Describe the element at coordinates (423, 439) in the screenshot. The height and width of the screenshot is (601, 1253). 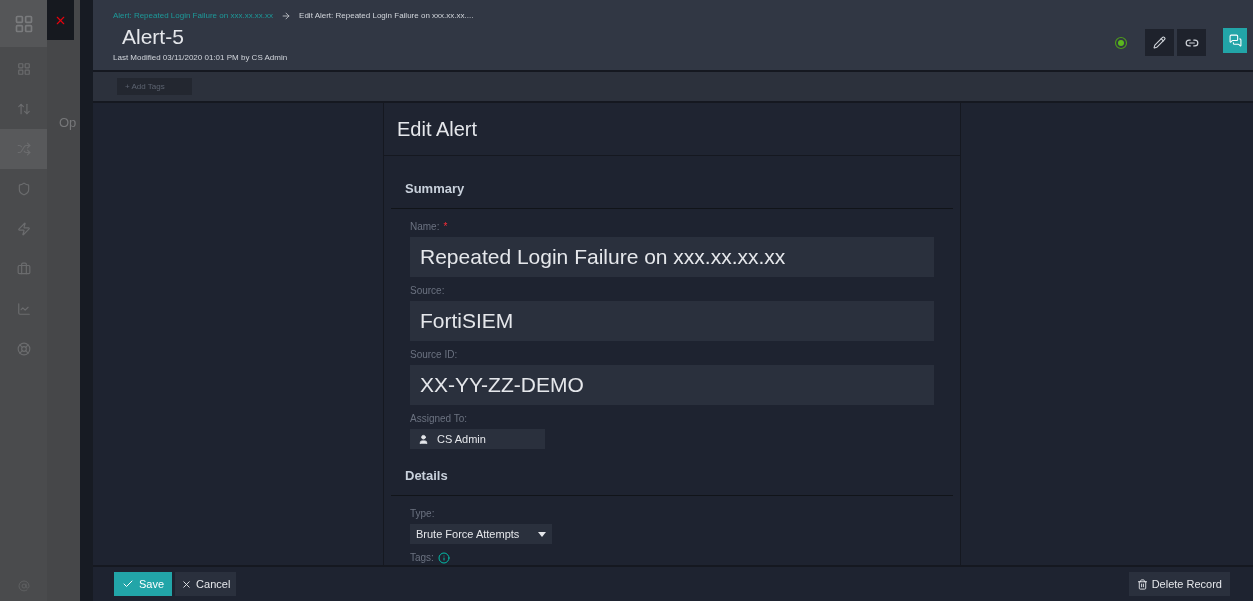
I see `user-icon` at that location.